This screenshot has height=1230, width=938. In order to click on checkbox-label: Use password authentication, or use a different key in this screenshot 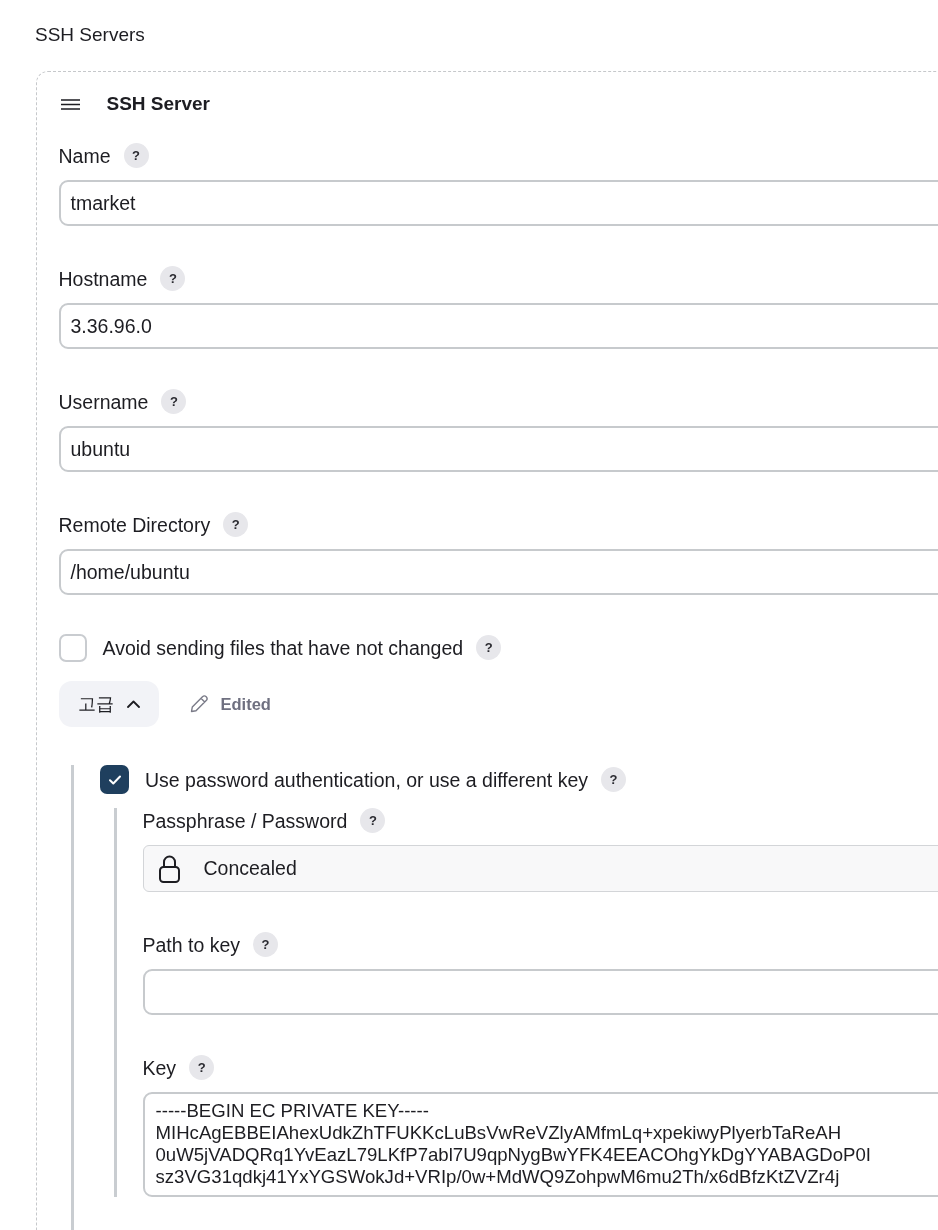, I will do `click(366, 779)`.